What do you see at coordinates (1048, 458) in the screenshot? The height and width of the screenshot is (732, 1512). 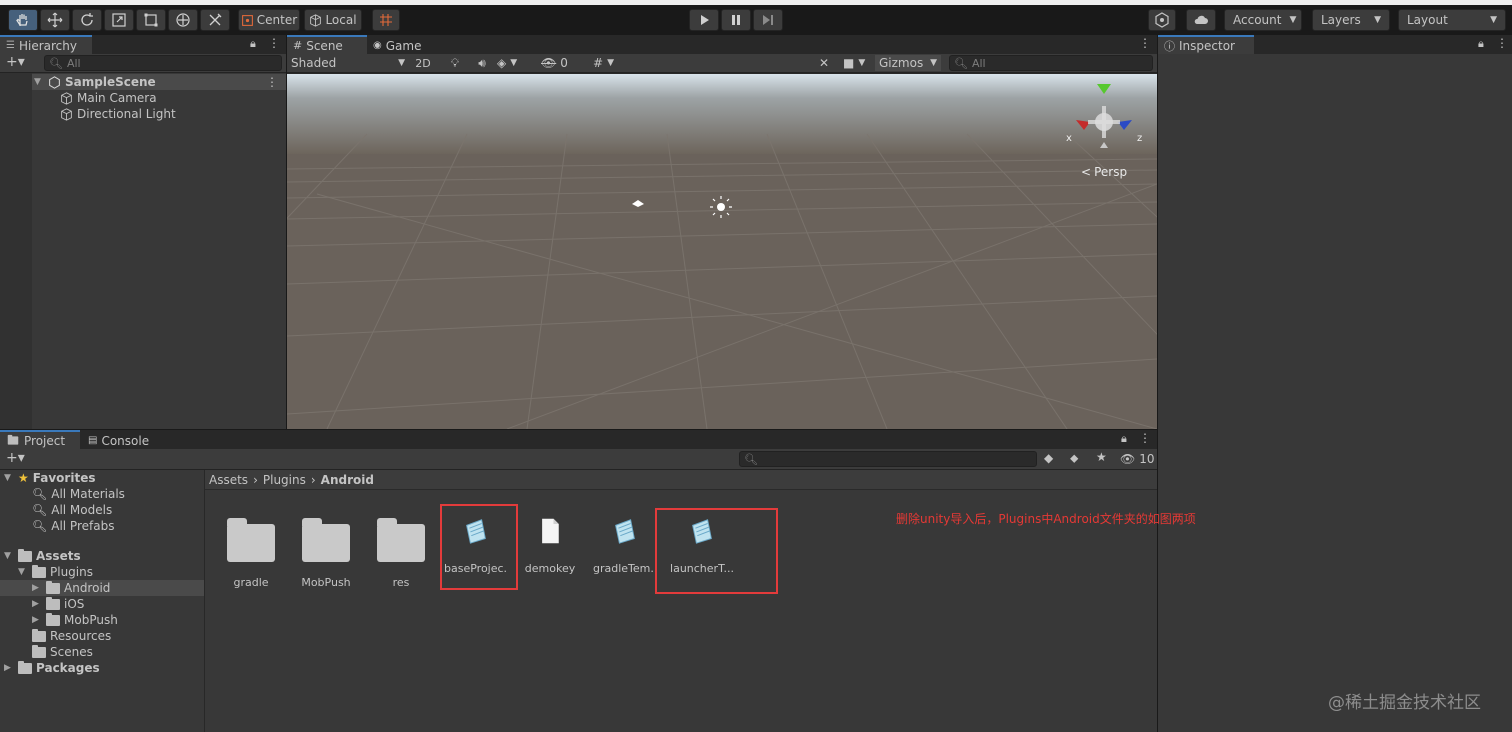 I see `filter-type-icon: ◆` at bounding box center [1048, 458].